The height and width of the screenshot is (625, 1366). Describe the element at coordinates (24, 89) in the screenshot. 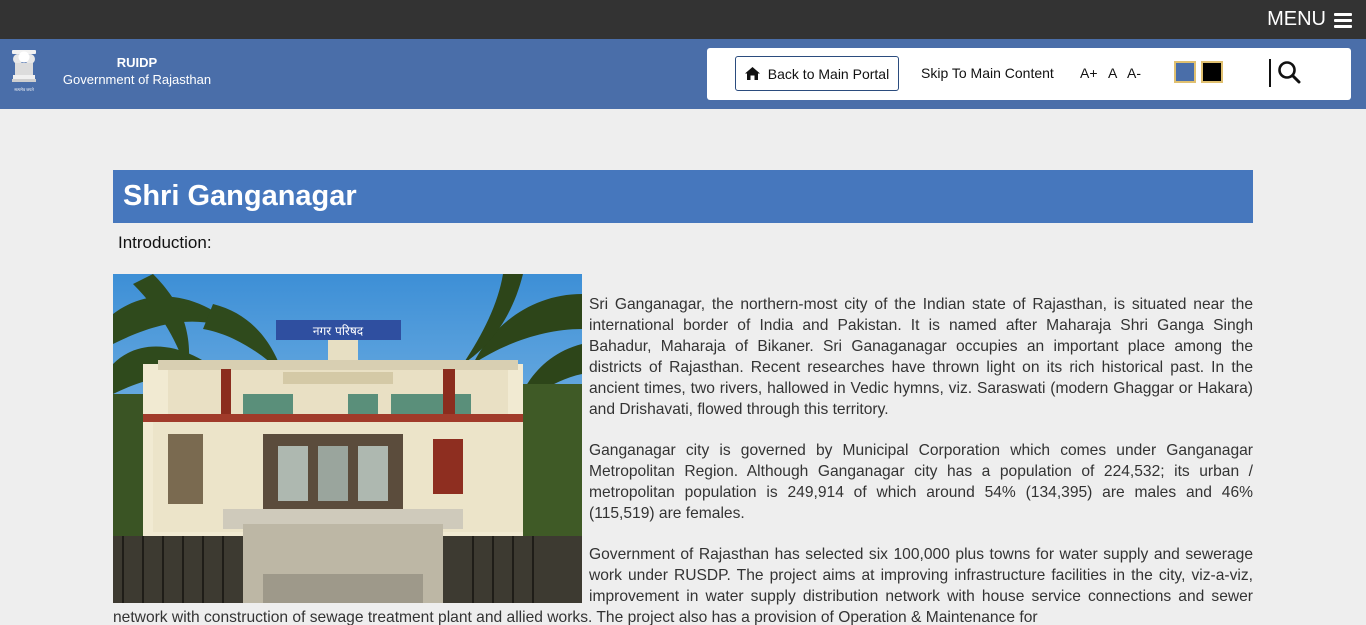

I see `emblem-motto: सत्यमेव जयते` at that location.